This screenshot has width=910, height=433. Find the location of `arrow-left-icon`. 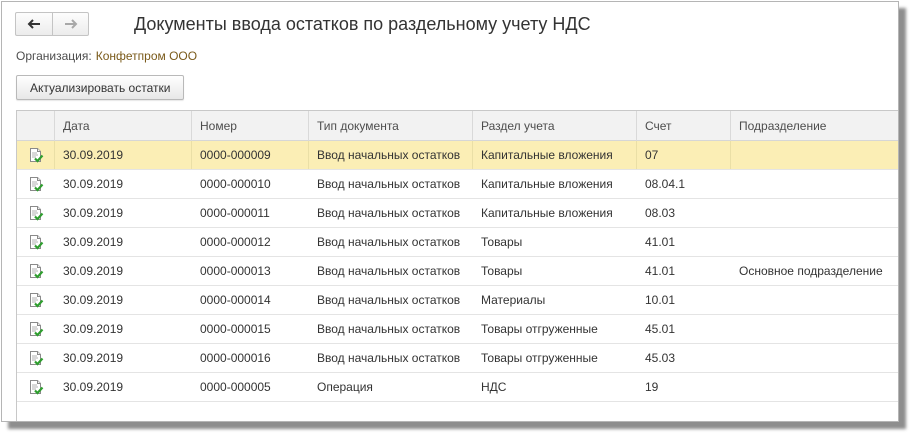

arrow-left-icon is located at coordinates (33, 24).